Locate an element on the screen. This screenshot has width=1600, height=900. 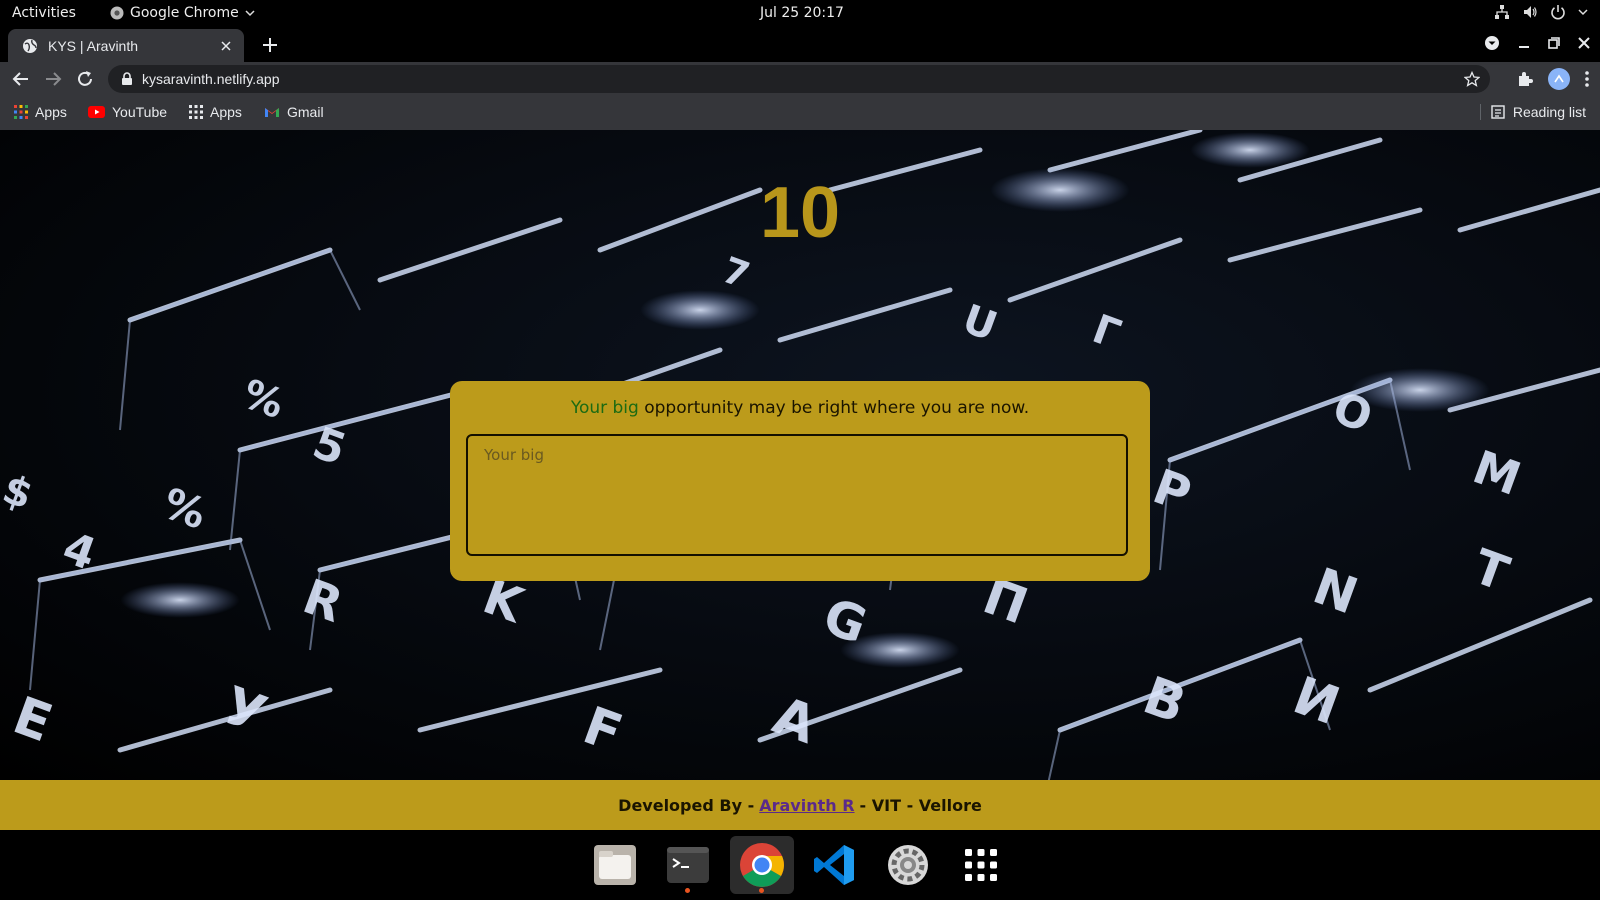
reading-list-label: Reading list is located at coordinates (1549, 112).